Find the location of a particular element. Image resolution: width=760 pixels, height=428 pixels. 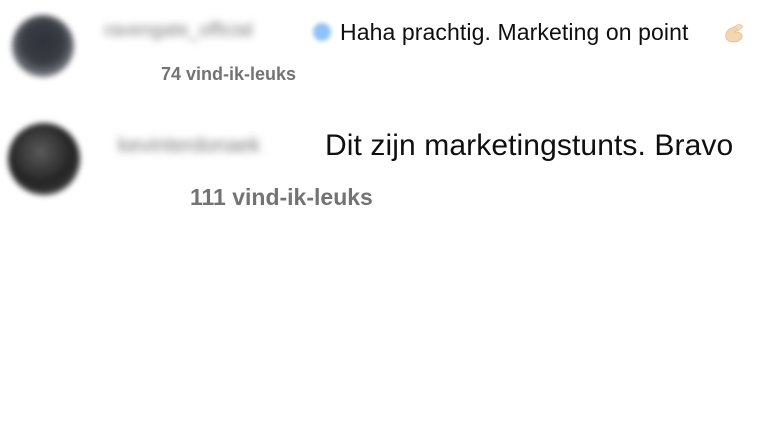

likes-count: 74 vind-ik-leuks is located at coordinates (228, 74).